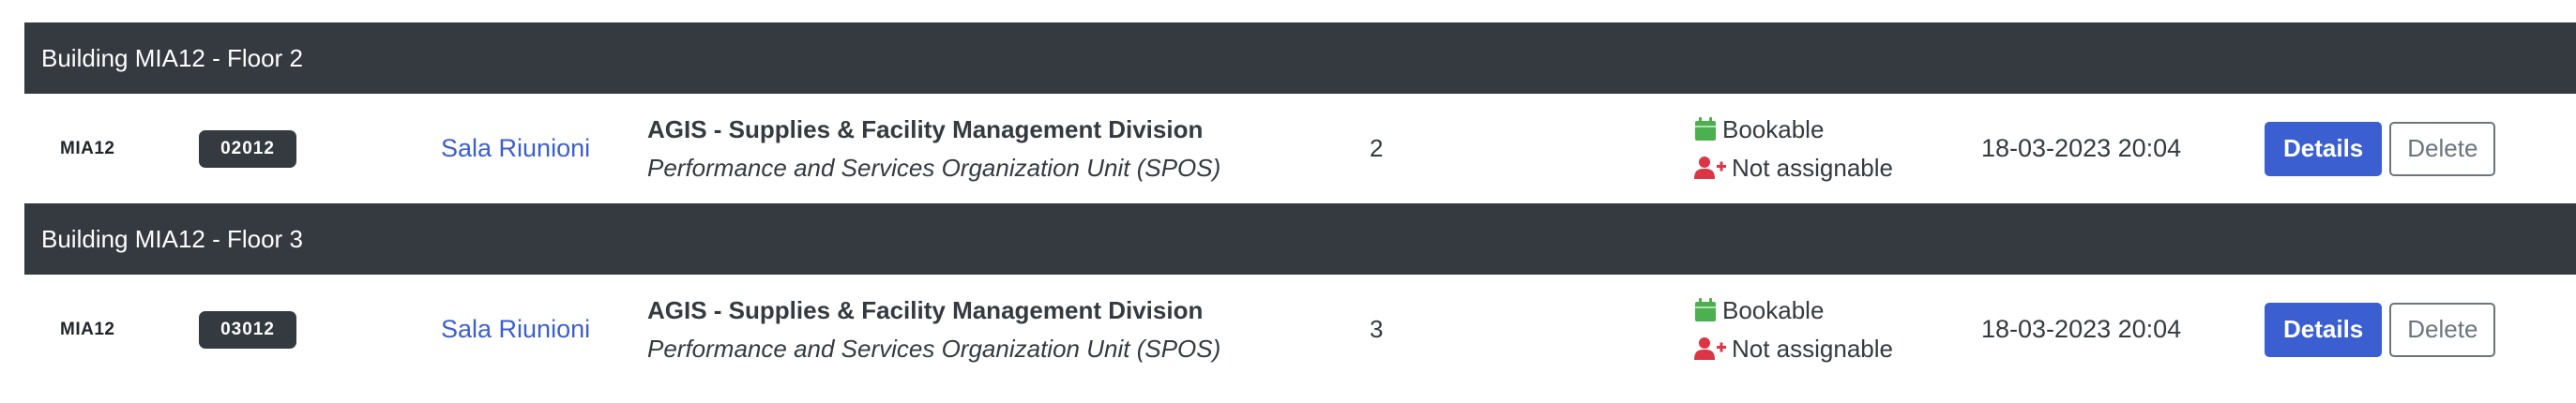 The image size is (2576, 403). Describe the element at coordinates (1377, 148) in the screenshot. I see `capacity-value: 2` at that location.